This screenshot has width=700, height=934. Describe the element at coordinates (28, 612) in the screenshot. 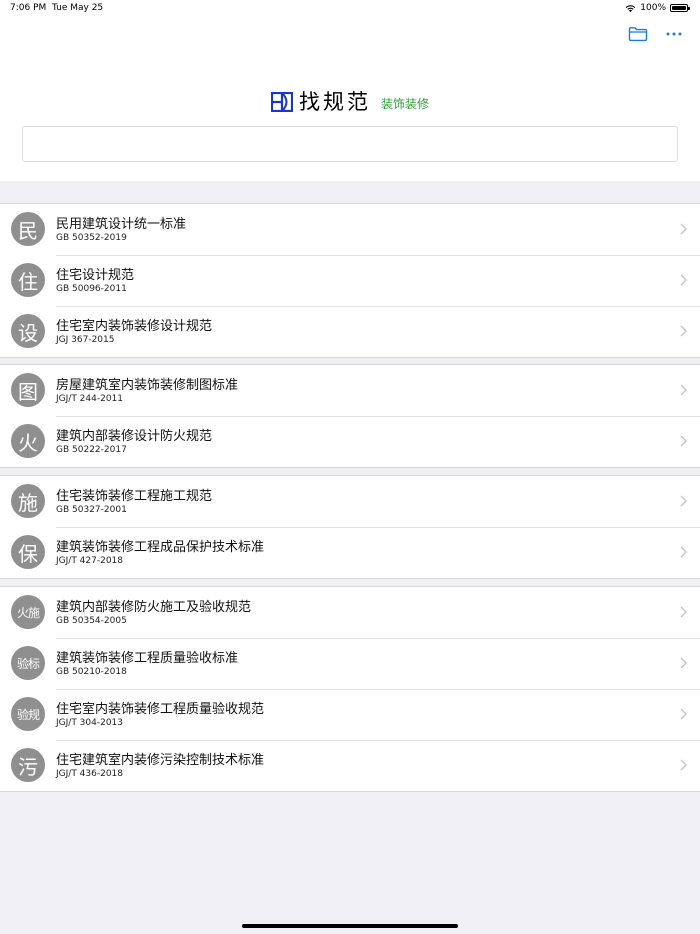

I see `item-badge-icon: 火施` at that location.